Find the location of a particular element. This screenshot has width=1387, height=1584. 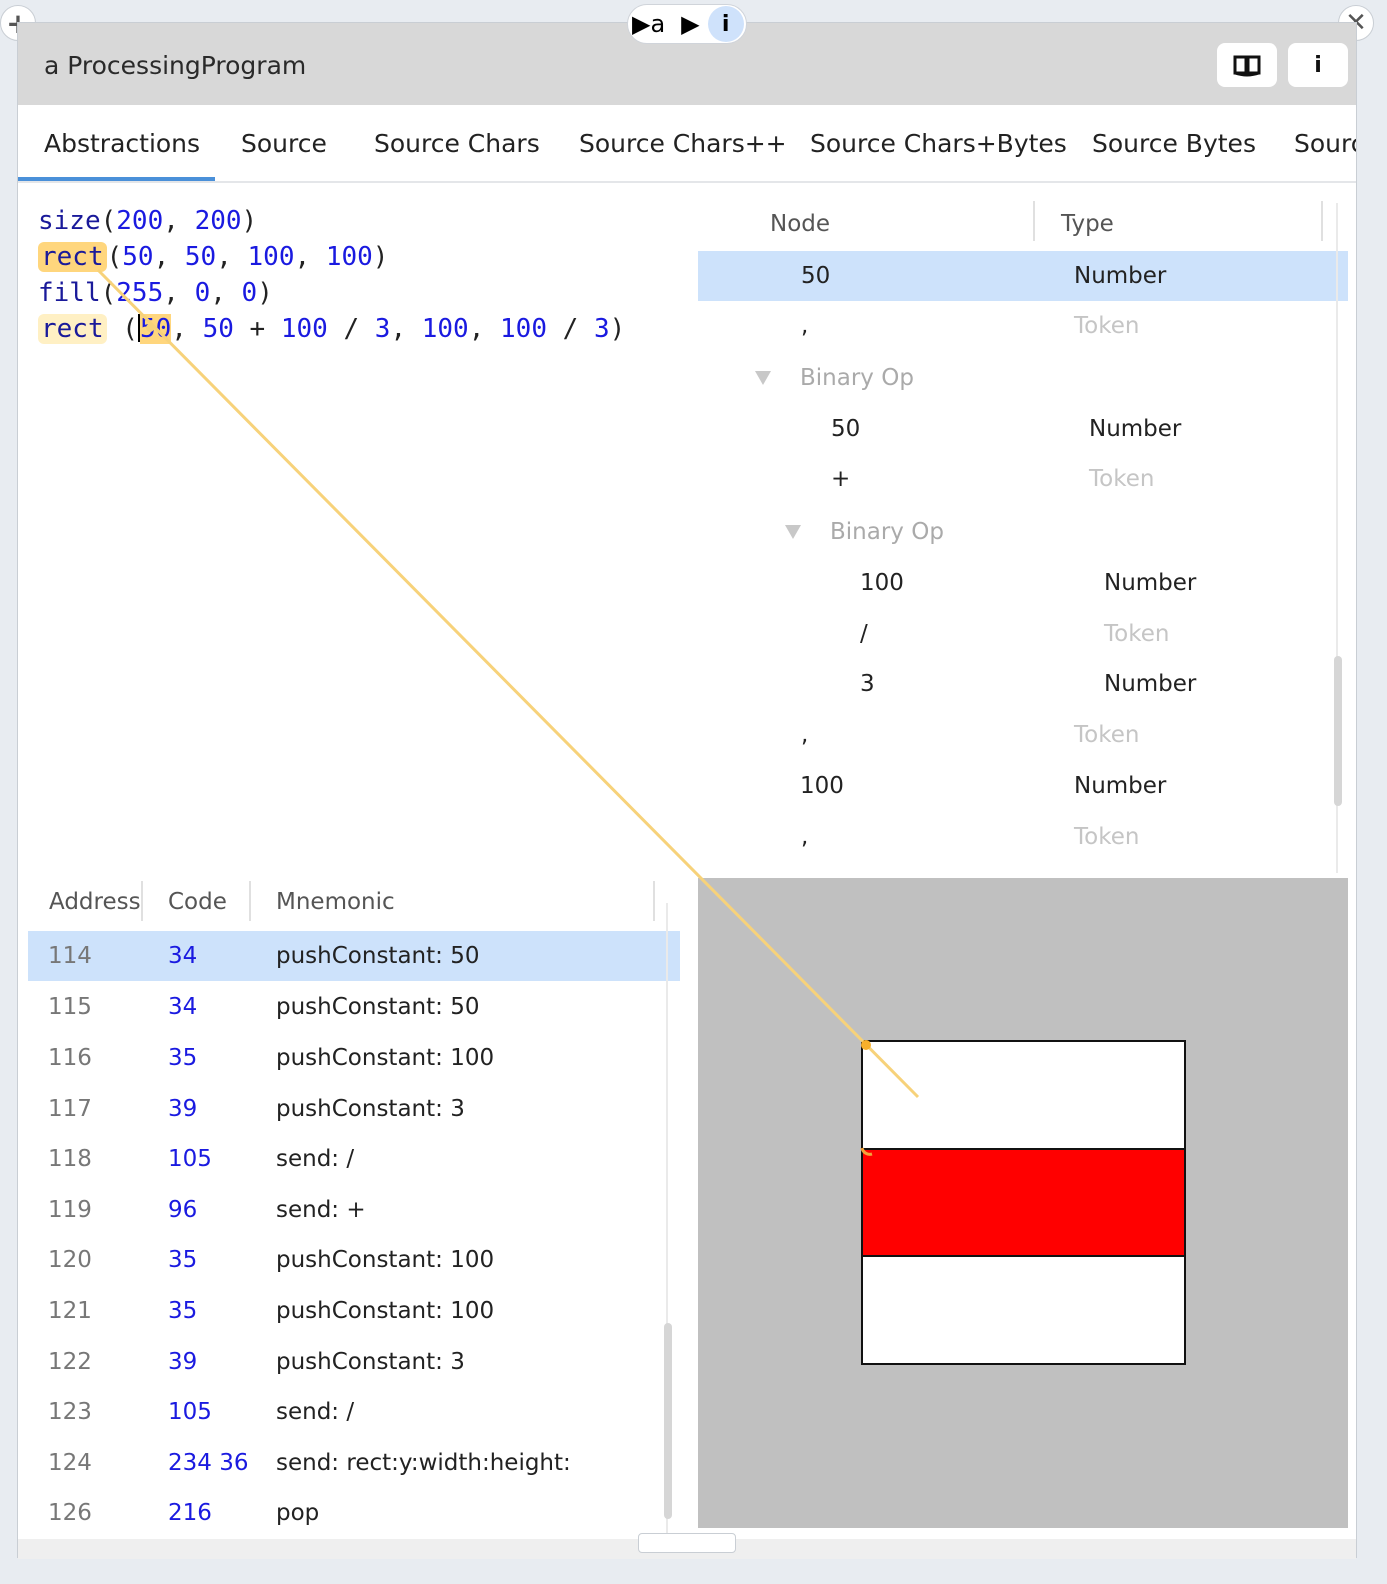

tab-abstractions: Abstractions is located at coordinates (122, 143).